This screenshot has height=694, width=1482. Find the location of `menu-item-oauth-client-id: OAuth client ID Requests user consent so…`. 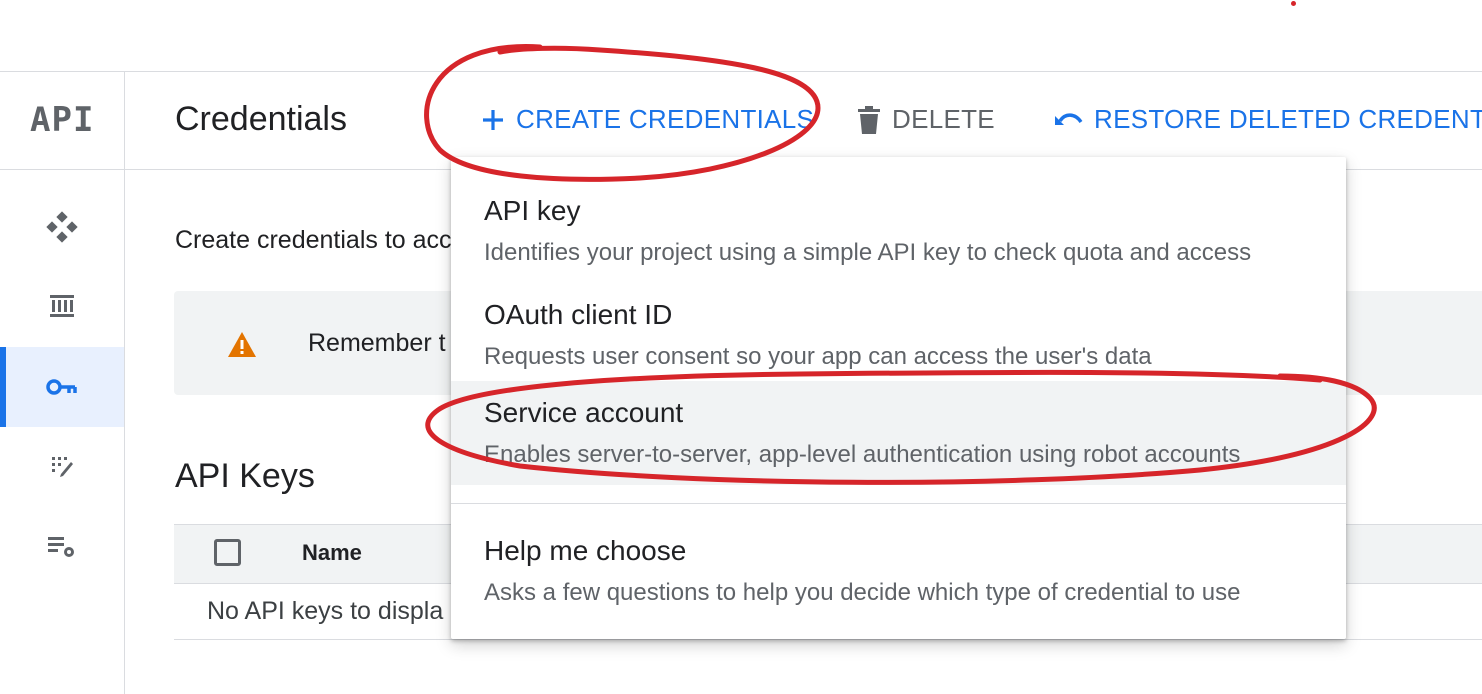

menu-item-oauth-client-id: OAuth client ID Requests user consent so… is located at coordinates (898, 321).